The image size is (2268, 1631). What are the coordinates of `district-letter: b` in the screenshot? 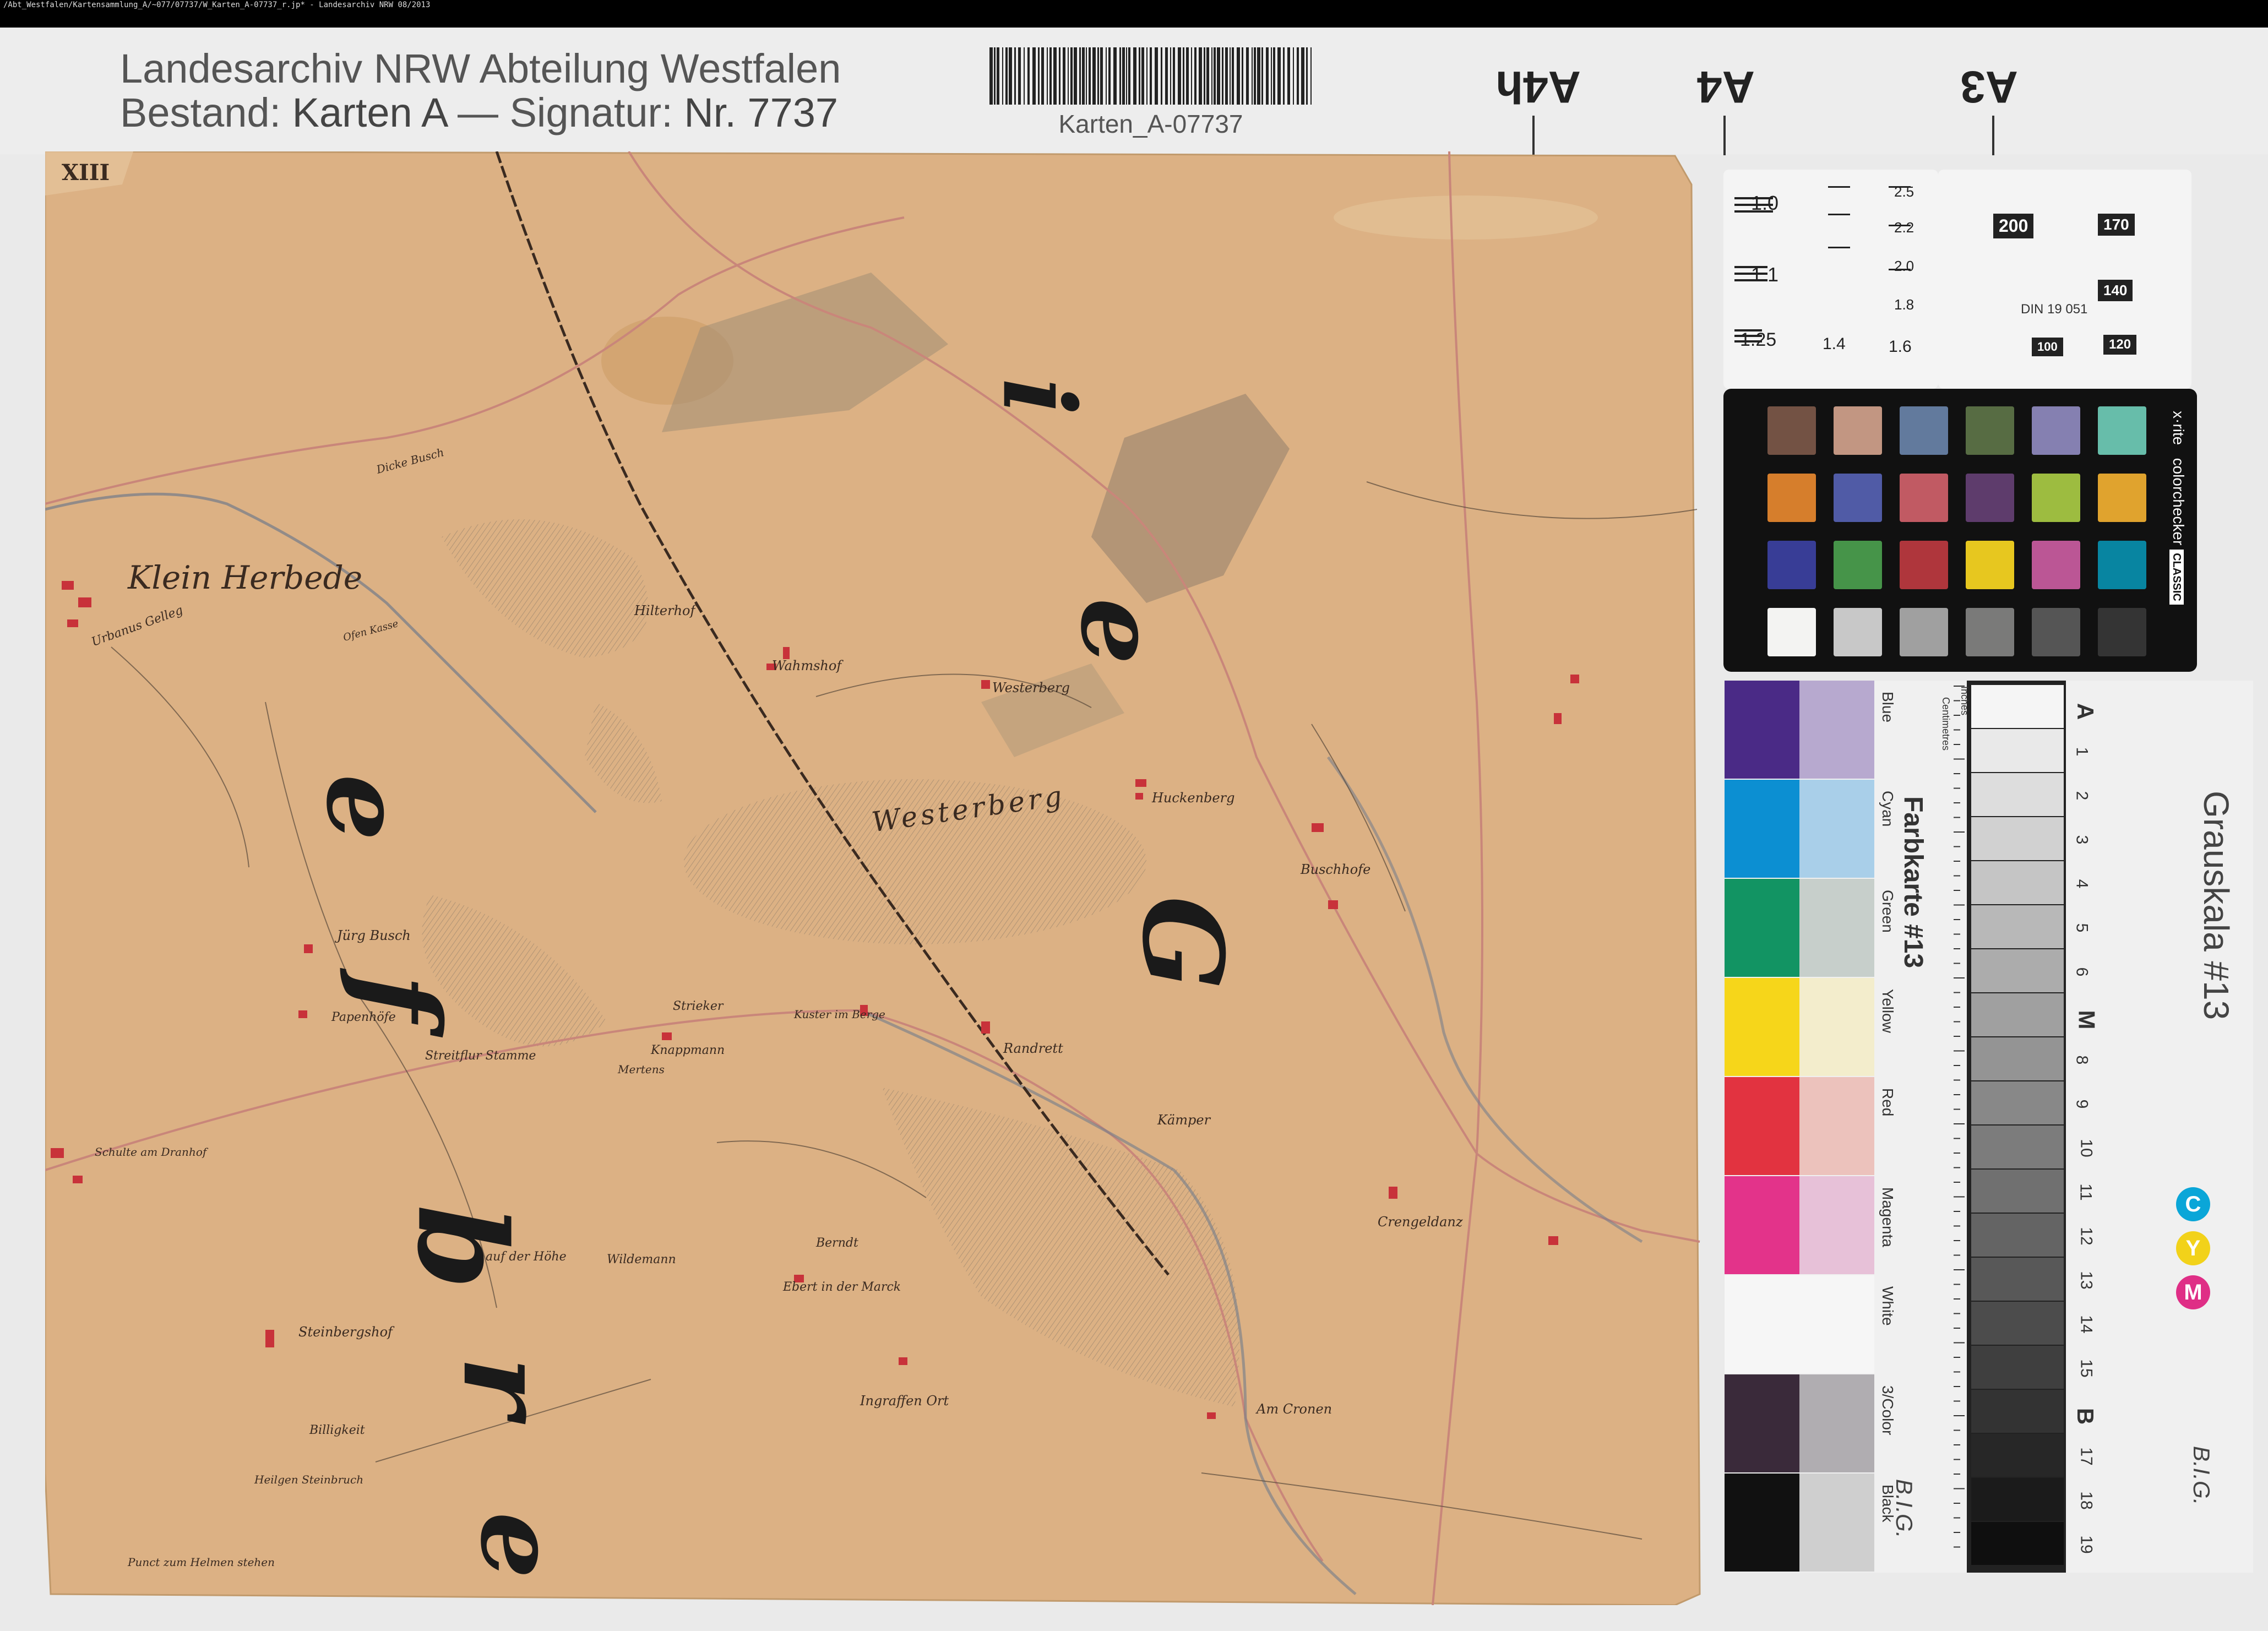 It's located at (462, 1247).